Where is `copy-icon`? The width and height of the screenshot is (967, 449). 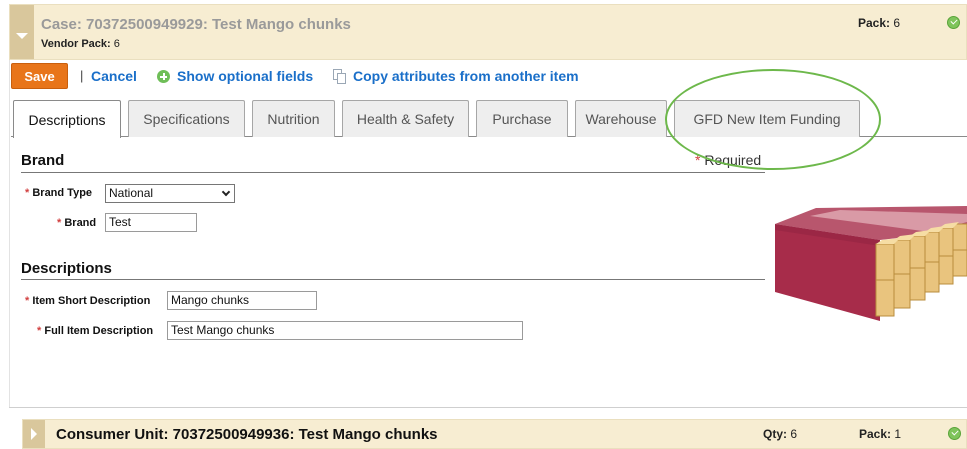 copy-icon is located at coordinates (340, 76).